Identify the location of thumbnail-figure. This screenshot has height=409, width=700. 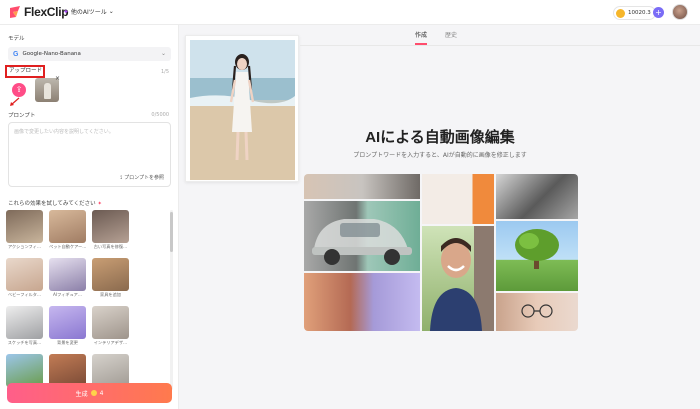
(47, 91).